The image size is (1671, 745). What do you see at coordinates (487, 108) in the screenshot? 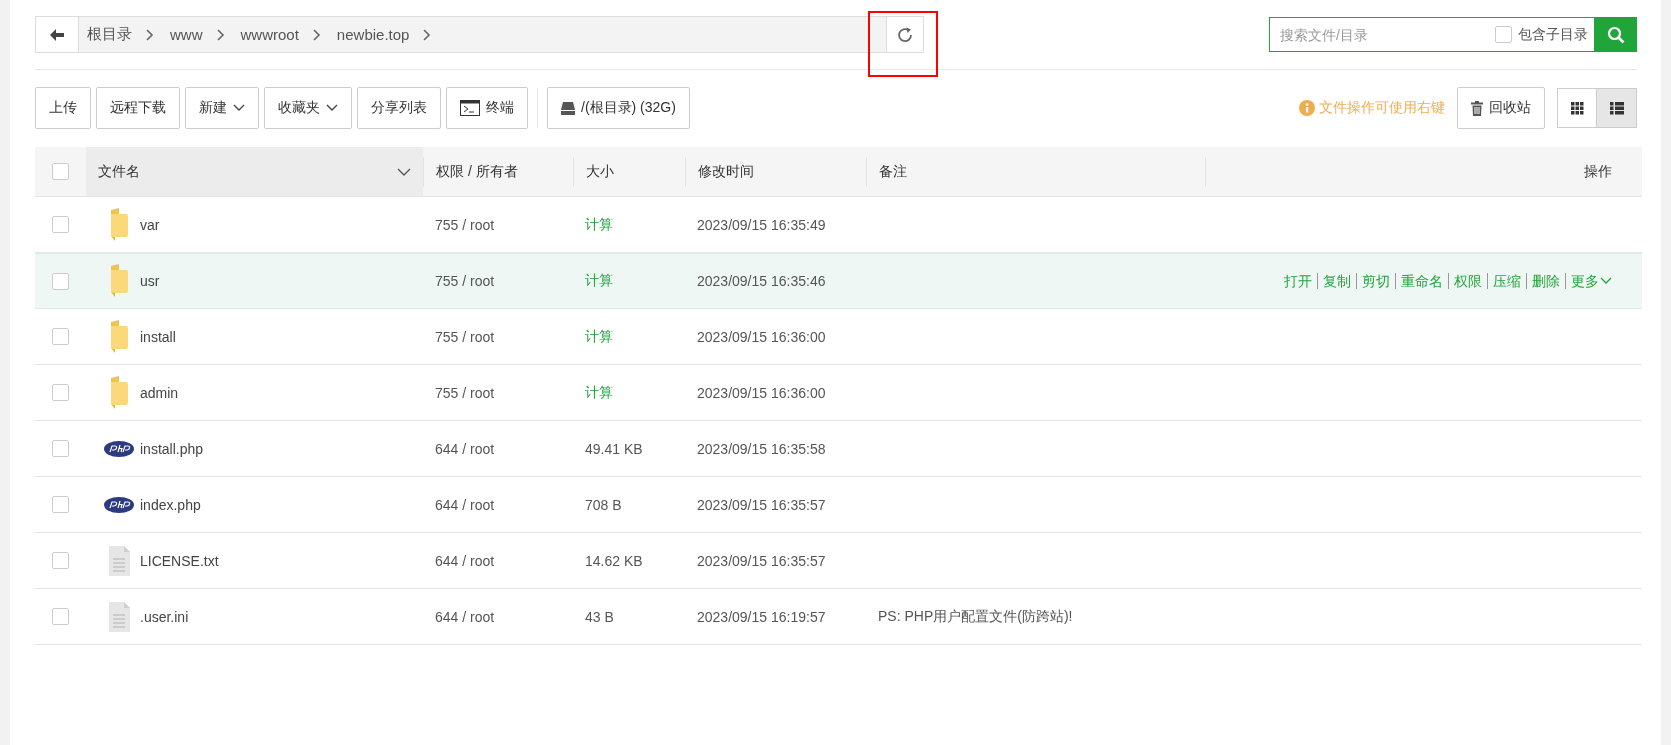
I see `toolbar-button: 终端` at bounding box center [487, 108].